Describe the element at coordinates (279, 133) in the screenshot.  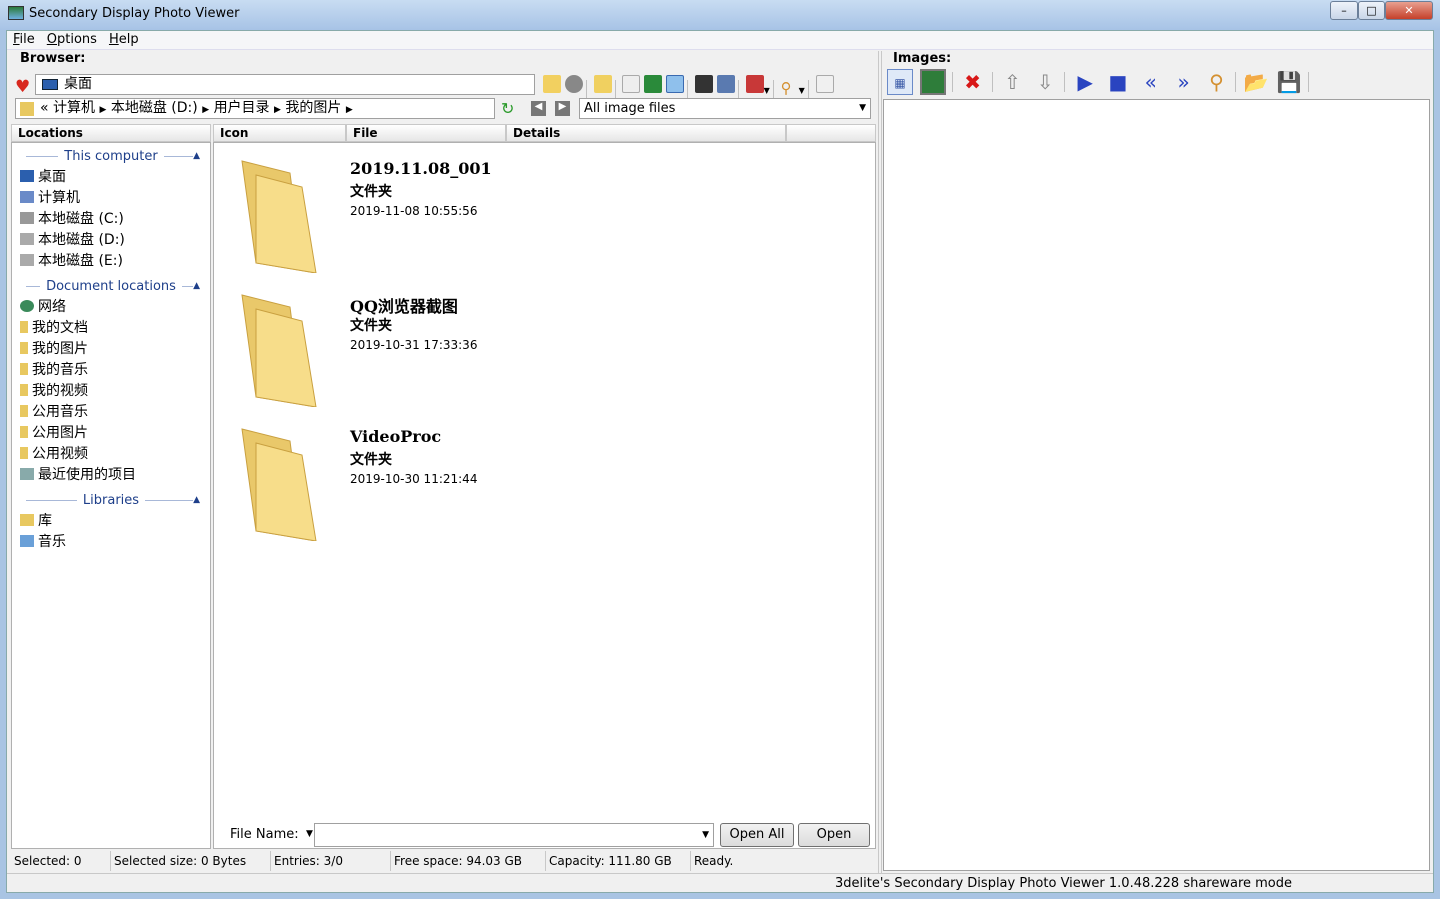
I see `column-icon: Icon` at that location.